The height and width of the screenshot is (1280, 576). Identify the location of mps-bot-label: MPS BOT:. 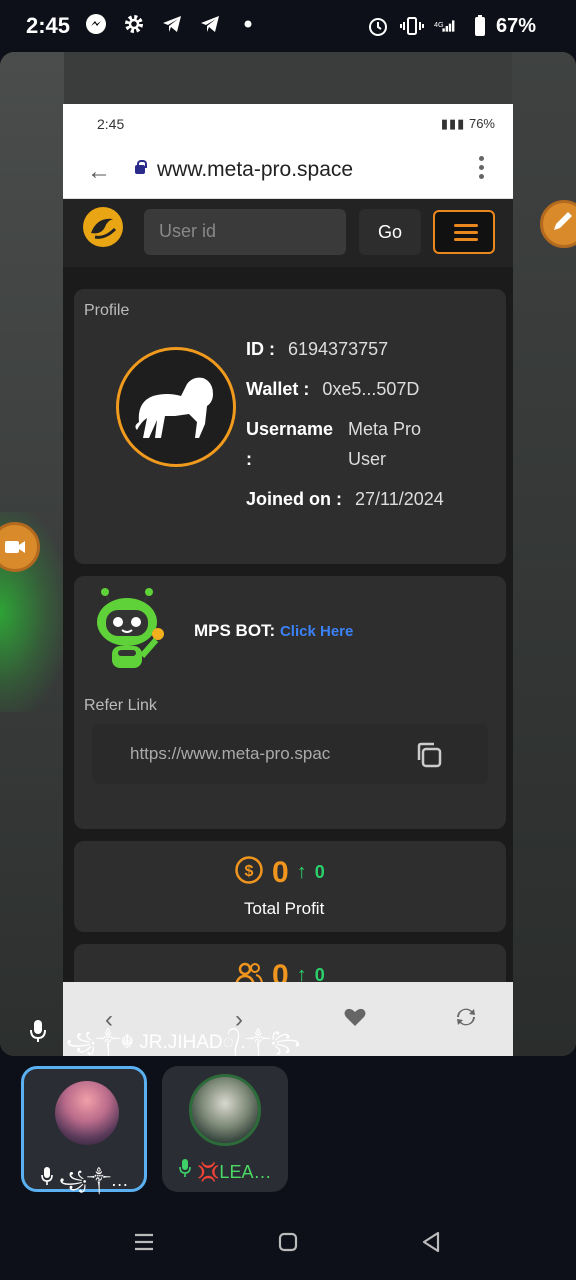
(235, 630).